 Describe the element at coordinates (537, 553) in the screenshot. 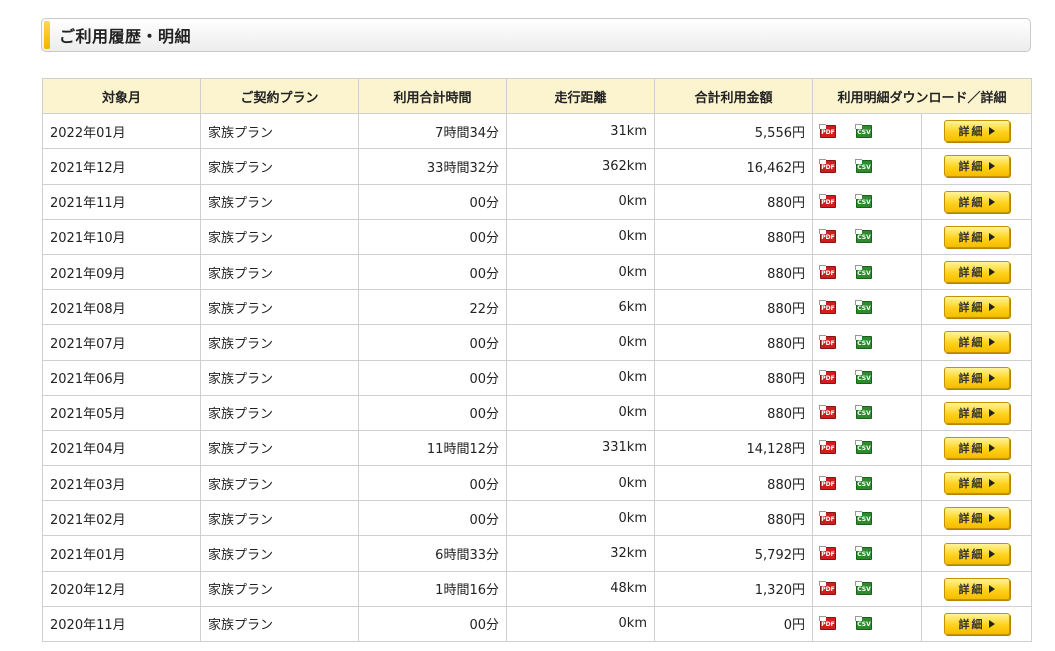

I see `table-row: 2021年01月 家族プラン 6時間33分 32km 5,792円 PDF CSV 詳細` at that location.